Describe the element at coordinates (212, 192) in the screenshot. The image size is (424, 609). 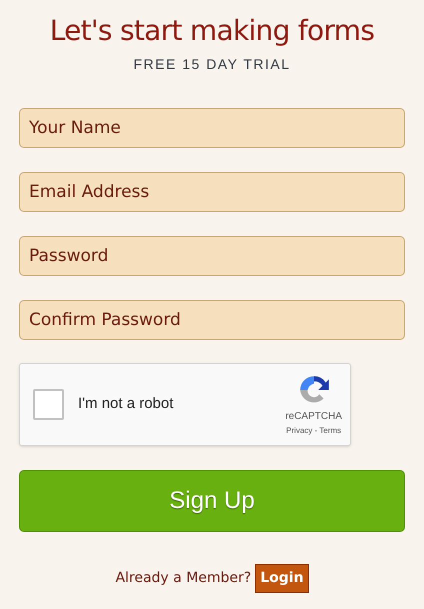
I see `input-field: Email Address` at that location.